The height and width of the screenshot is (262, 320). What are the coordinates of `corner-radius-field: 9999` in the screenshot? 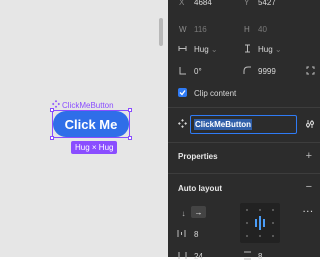 It's located at (267, 71).